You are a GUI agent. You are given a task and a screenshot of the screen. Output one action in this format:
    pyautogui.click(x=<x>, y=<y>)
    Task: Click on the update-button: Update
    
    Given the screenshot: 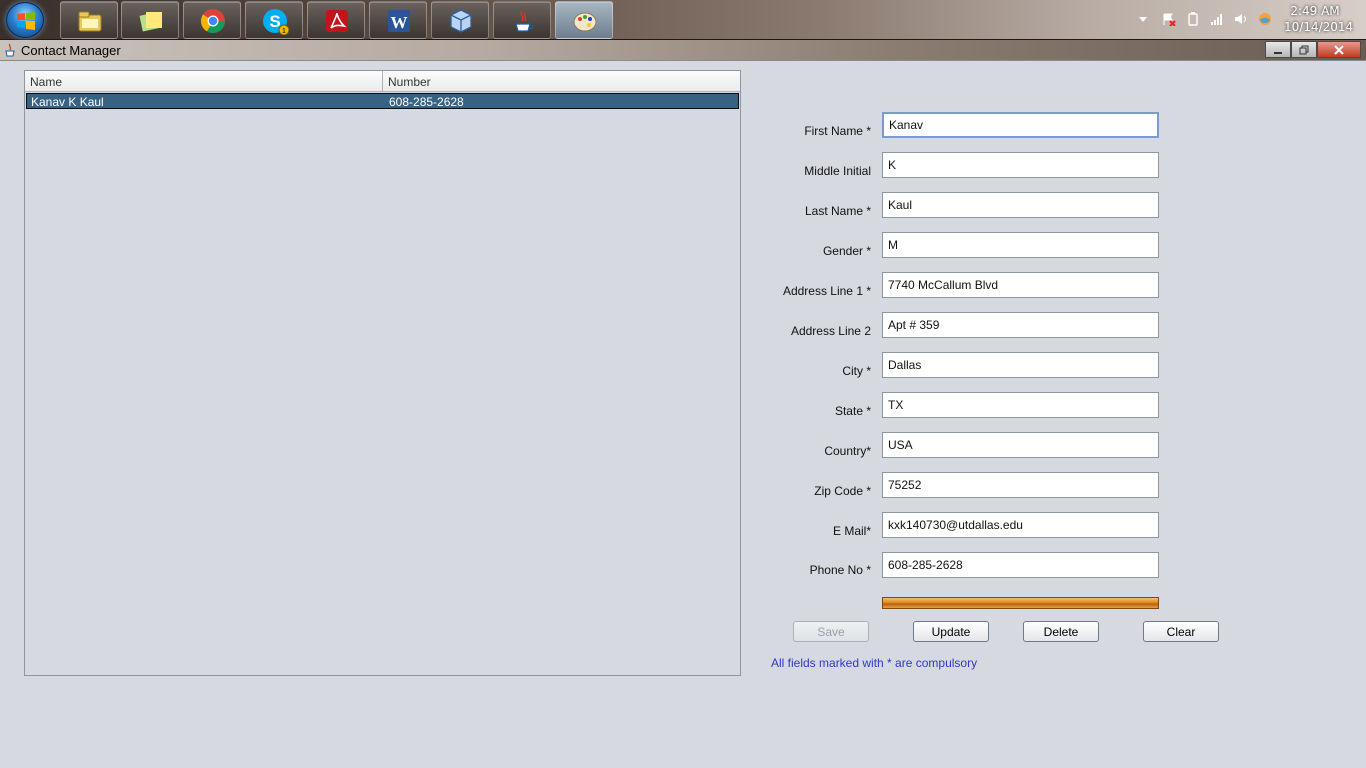 What is the action you would take?
    pyautogui.click(x=951, y=631)
    